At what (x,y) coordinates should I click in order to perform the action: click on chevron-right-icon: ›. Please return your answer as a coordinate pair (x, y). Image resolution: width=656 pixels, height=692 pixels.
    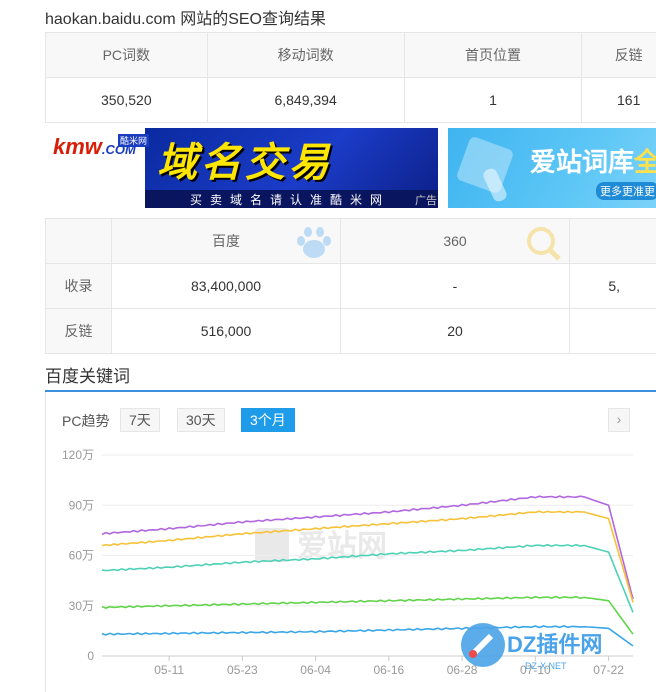
    Looking at the image, I should click on (619, 420).